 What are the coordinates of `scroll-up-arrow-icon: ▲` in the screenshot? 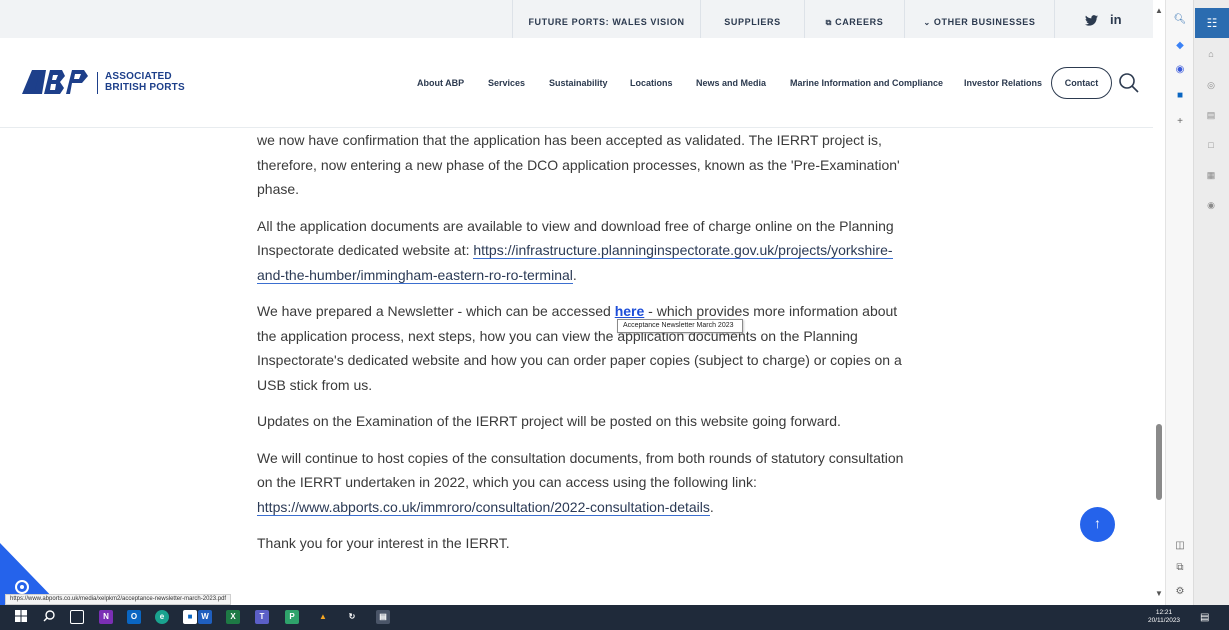 It's located at (1159, 10).